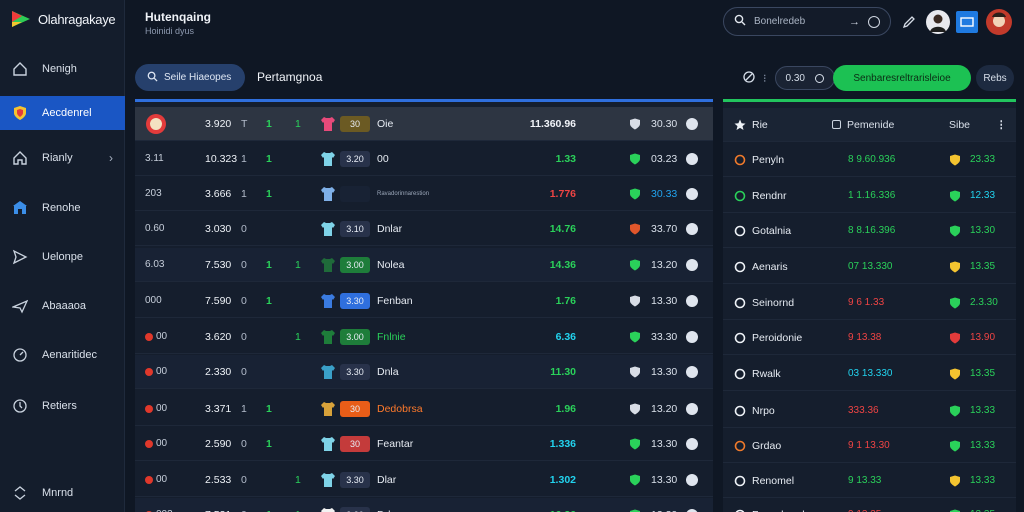 This screenshot has width=1024, height=512. I want to click on table-row: 00 2.533 0 1 3.30 Dlar 1.302 13.30, so click(424, 480).